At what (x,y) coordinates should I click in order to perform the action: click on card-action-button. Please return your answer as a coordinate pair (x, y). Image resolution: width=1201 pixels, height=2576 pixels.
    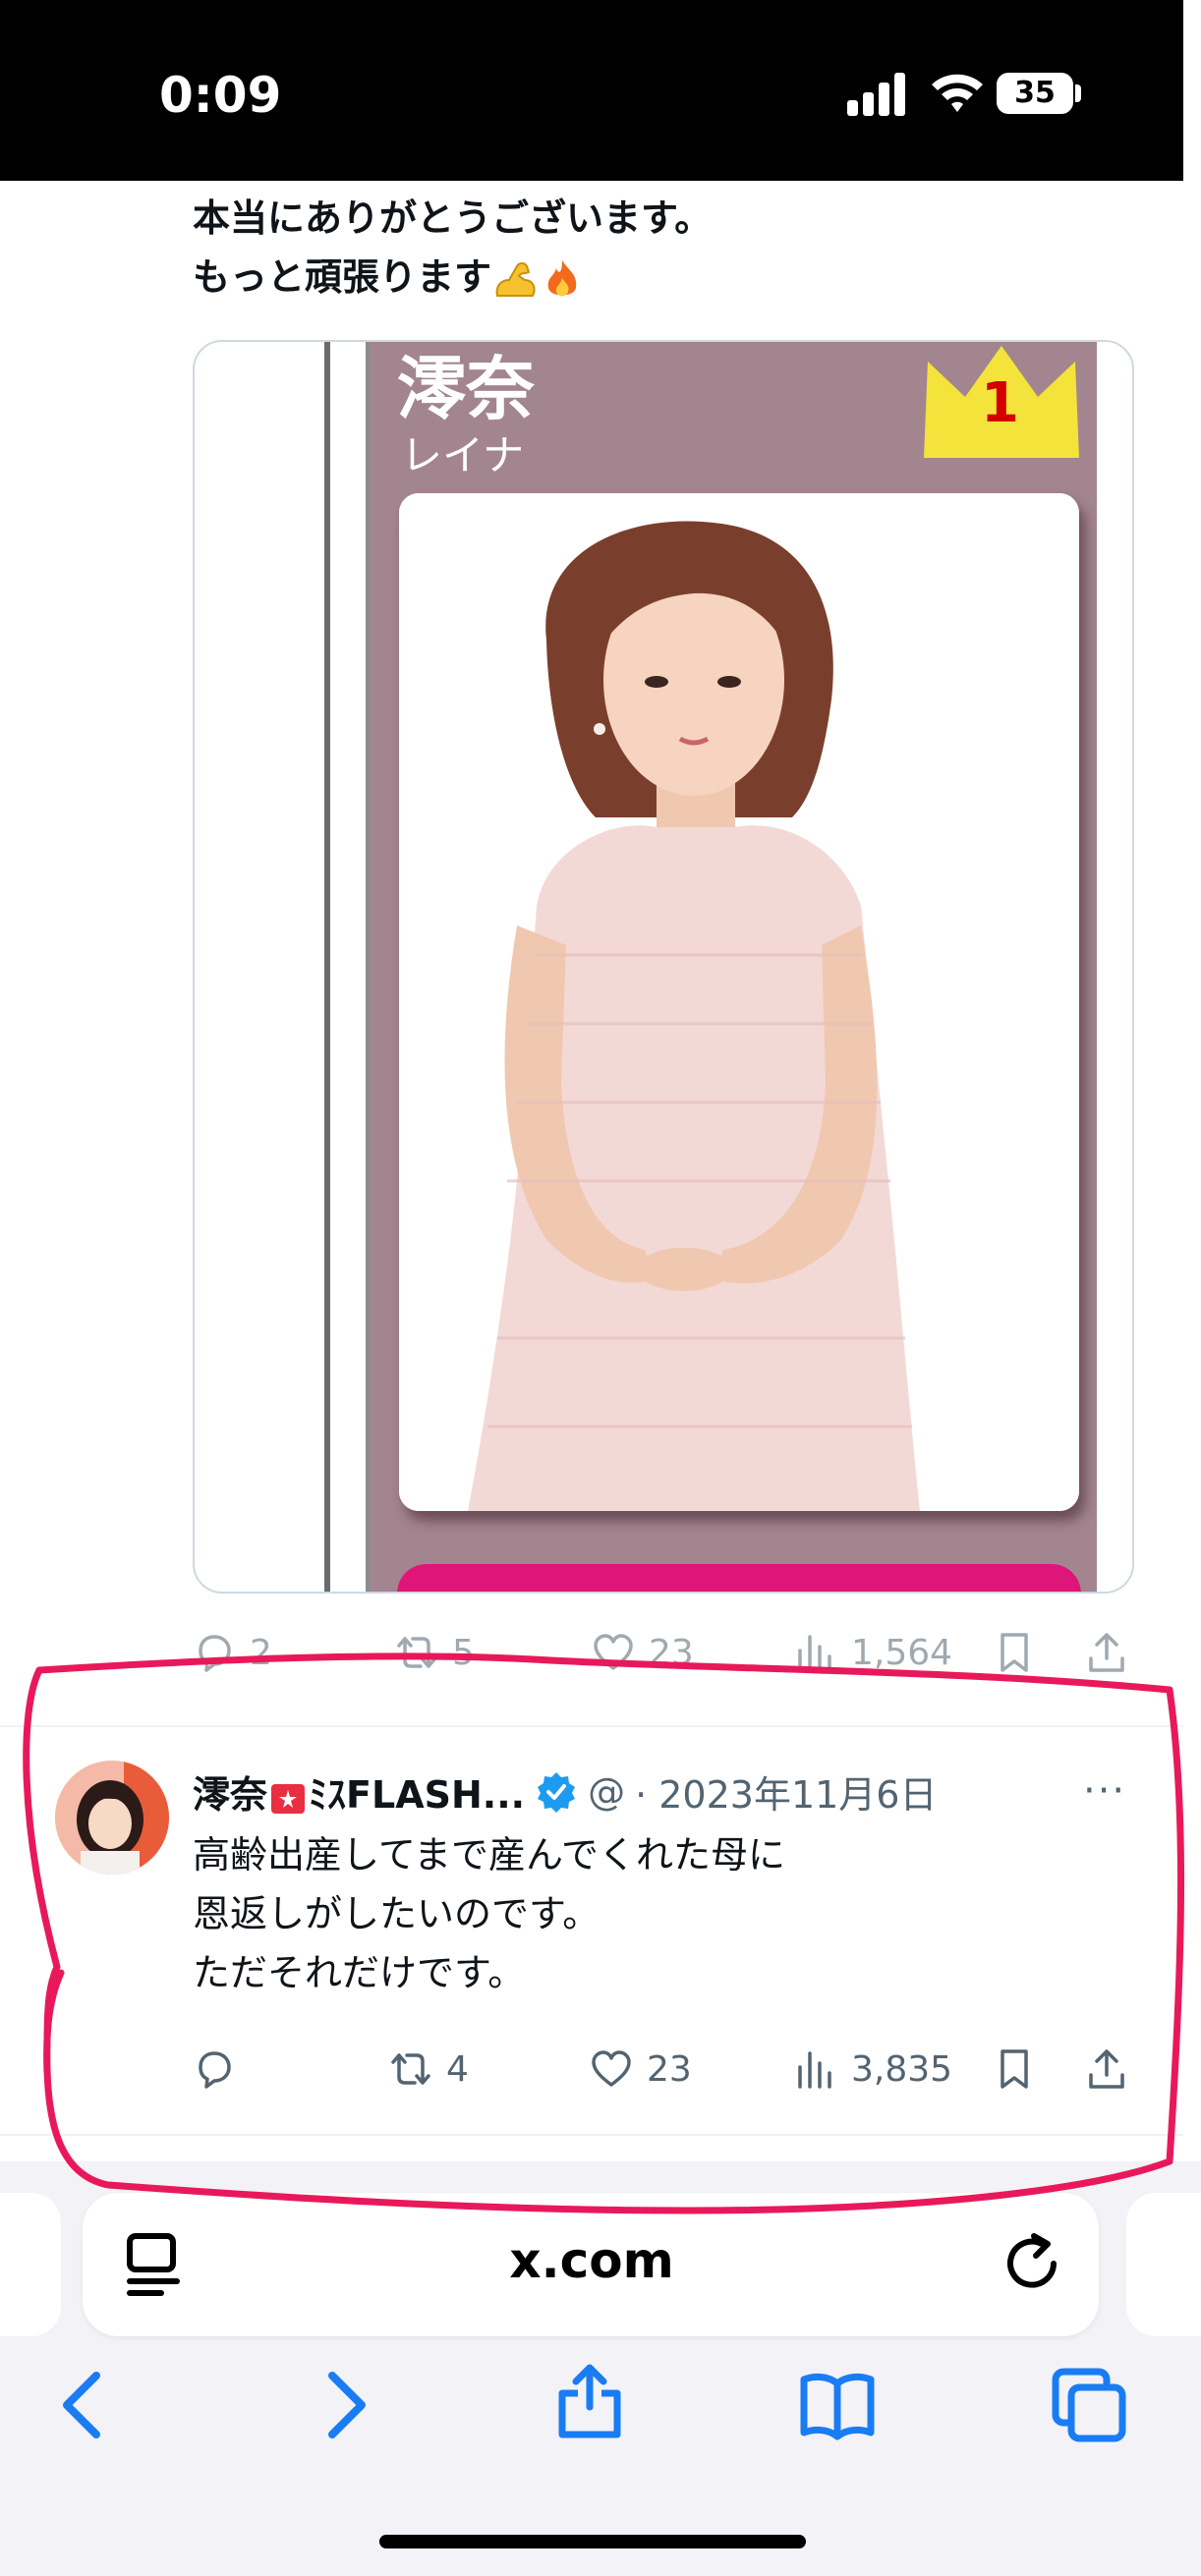
    Looking at the image, I should click on (739, 1578).